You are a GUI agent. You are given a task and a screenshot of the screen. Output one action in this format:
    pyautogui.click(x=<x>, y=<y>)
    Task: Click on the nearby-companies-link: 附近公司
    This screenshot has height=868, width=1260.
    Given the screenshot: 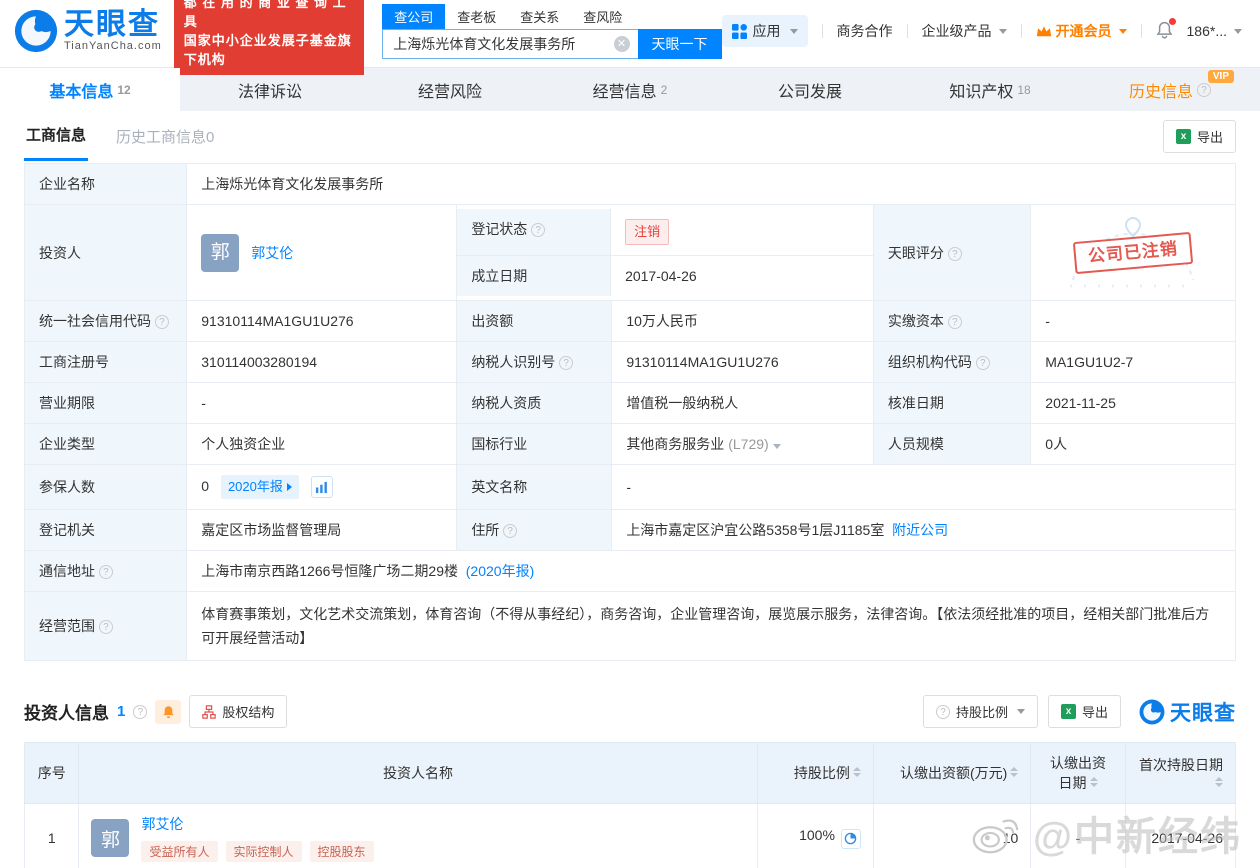 What is the action you would take?
    pyautogui.click(x=920, y=530)
    